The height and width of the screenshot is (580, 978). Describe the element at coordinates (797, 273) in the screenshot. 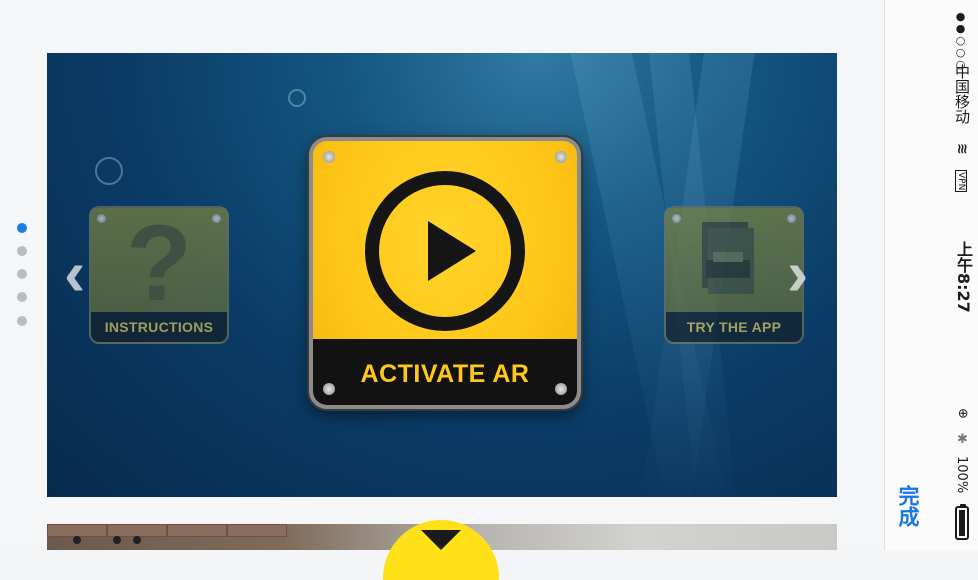

I see `next-arrow-icon: ›` at that location.